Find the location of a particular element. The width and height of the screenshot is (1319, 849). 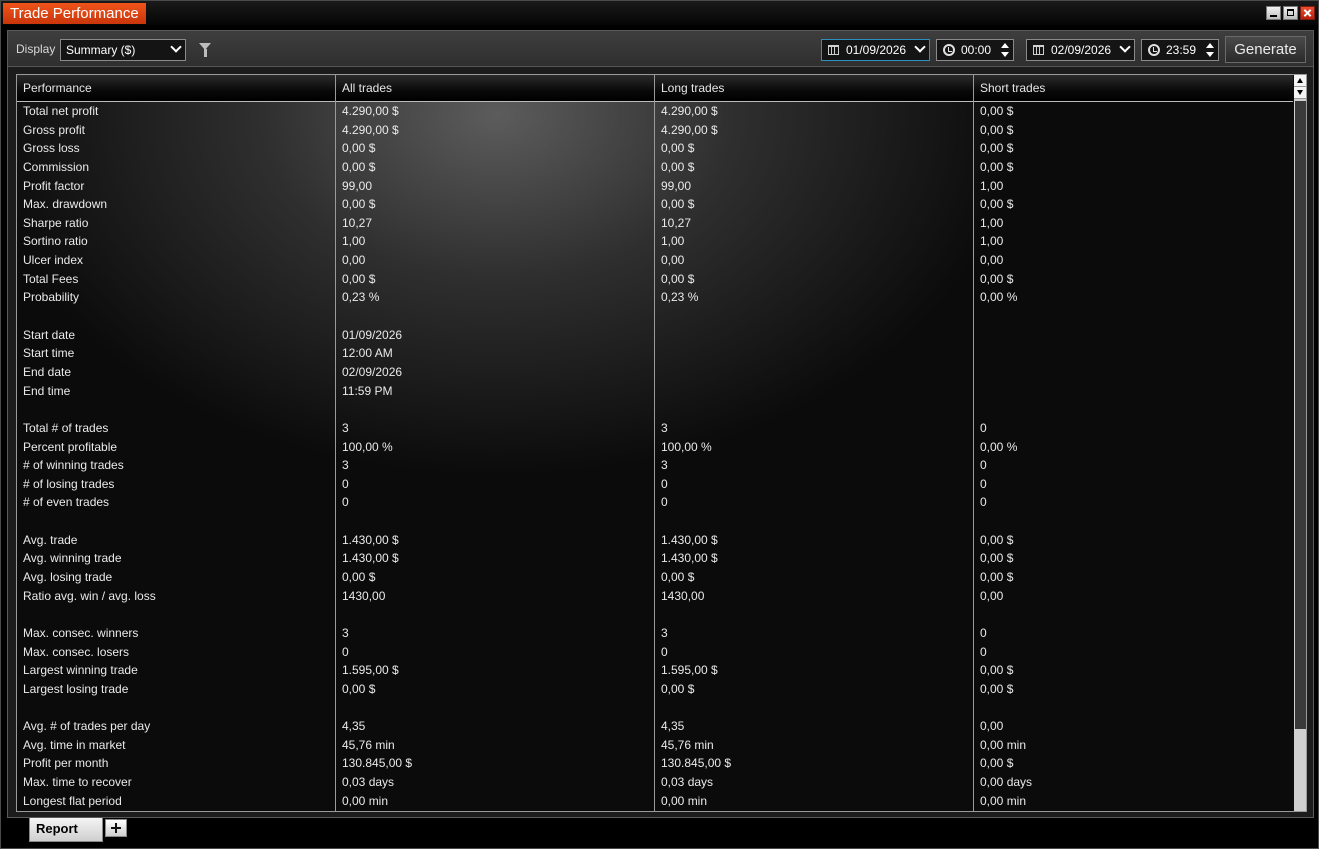

scrollbar-thumb is located at coordinates (1300, 415).